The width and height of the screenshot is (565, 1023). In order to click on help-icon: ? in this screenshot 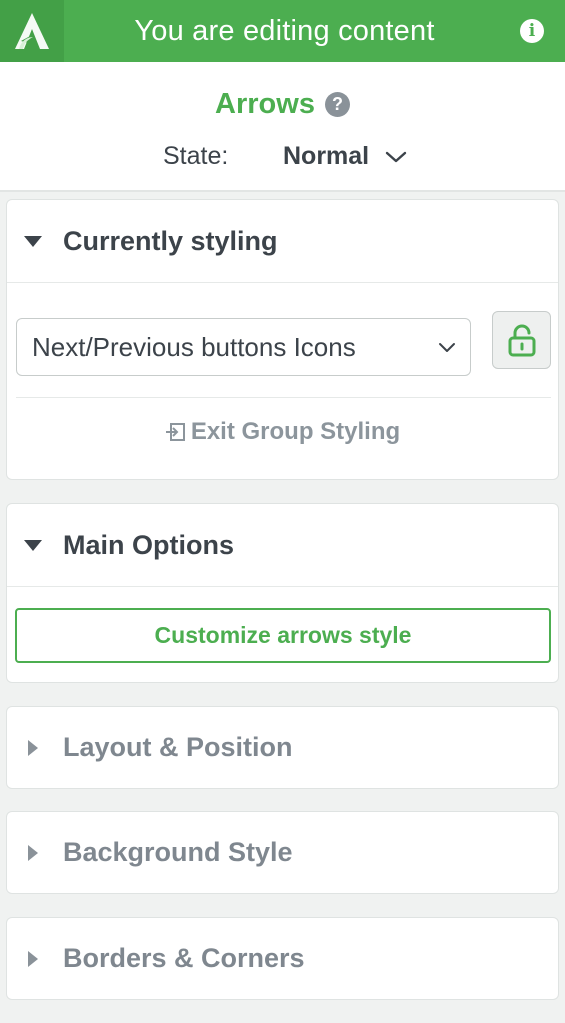, I will do `click(337, 104)`.